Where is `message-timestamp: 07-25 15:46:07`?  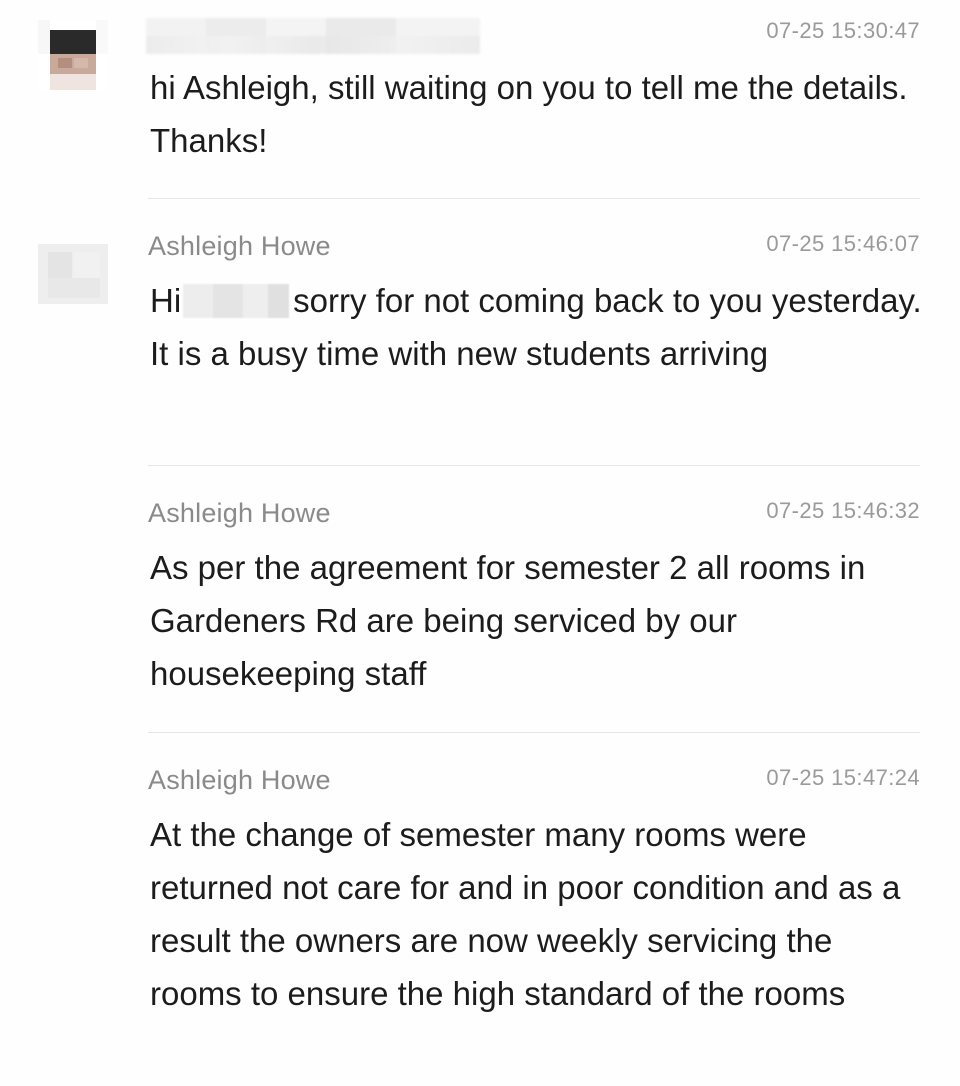 message-timestamp: 07-25 15:46:07 is located at coordinates (843, 243).